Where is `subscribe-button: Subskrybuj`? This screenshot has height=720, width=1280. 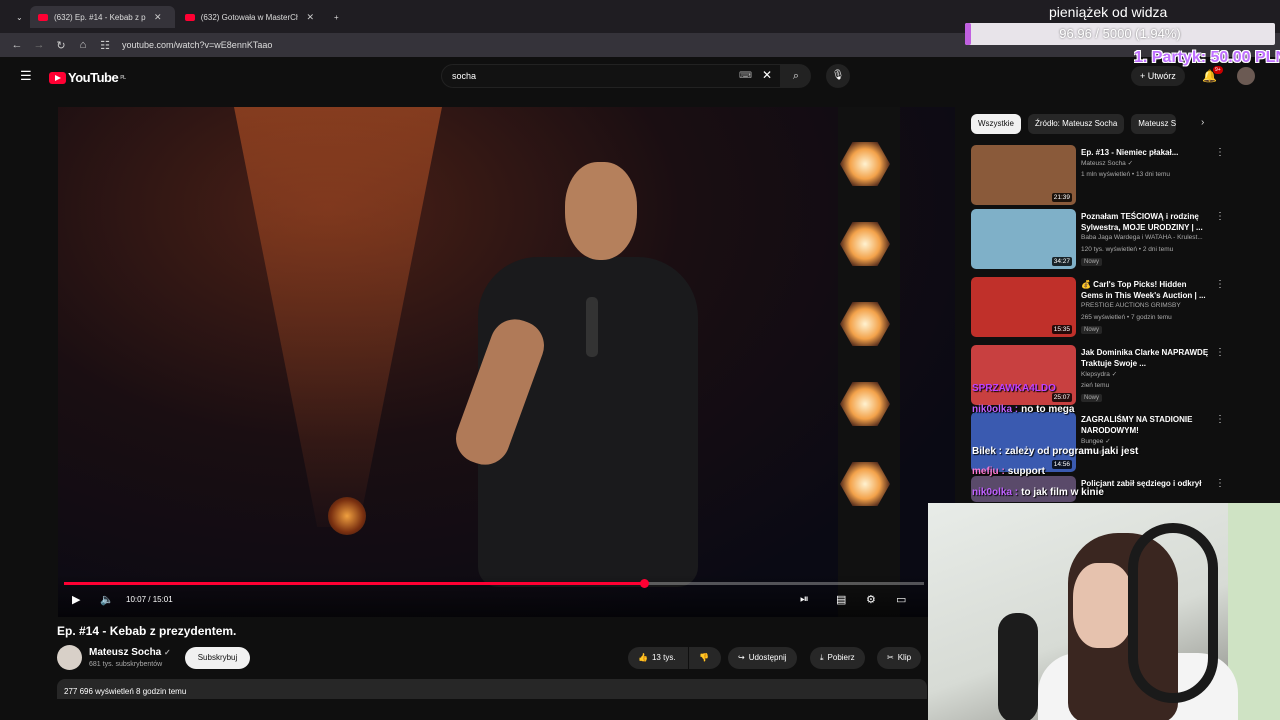
subscribe-button: Subskrybuj is located at coordinates (217, 658).